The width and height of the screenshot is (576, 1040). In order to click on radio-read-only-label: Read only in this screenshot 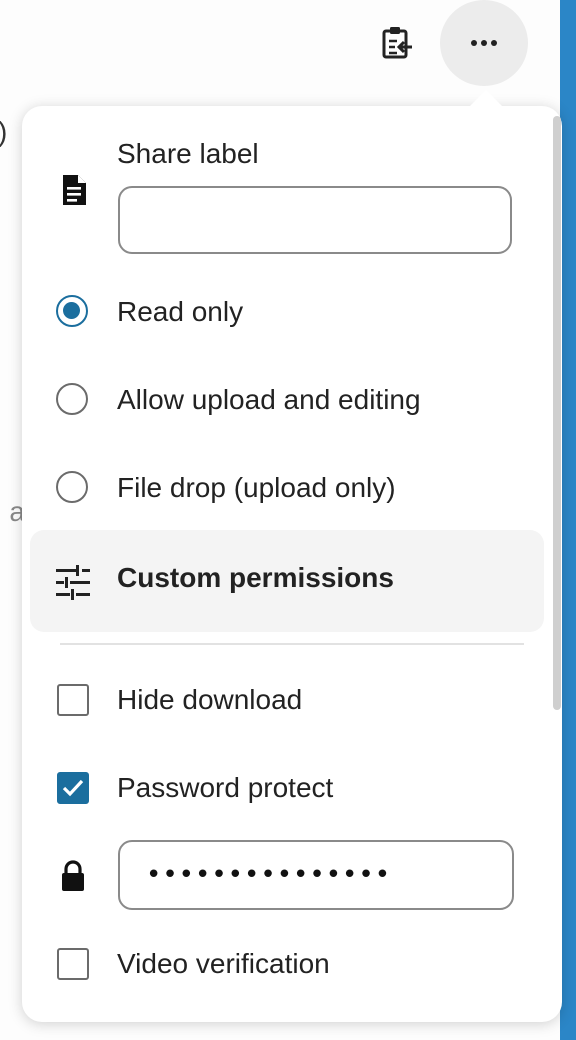, I will do `click(180, 311)`.